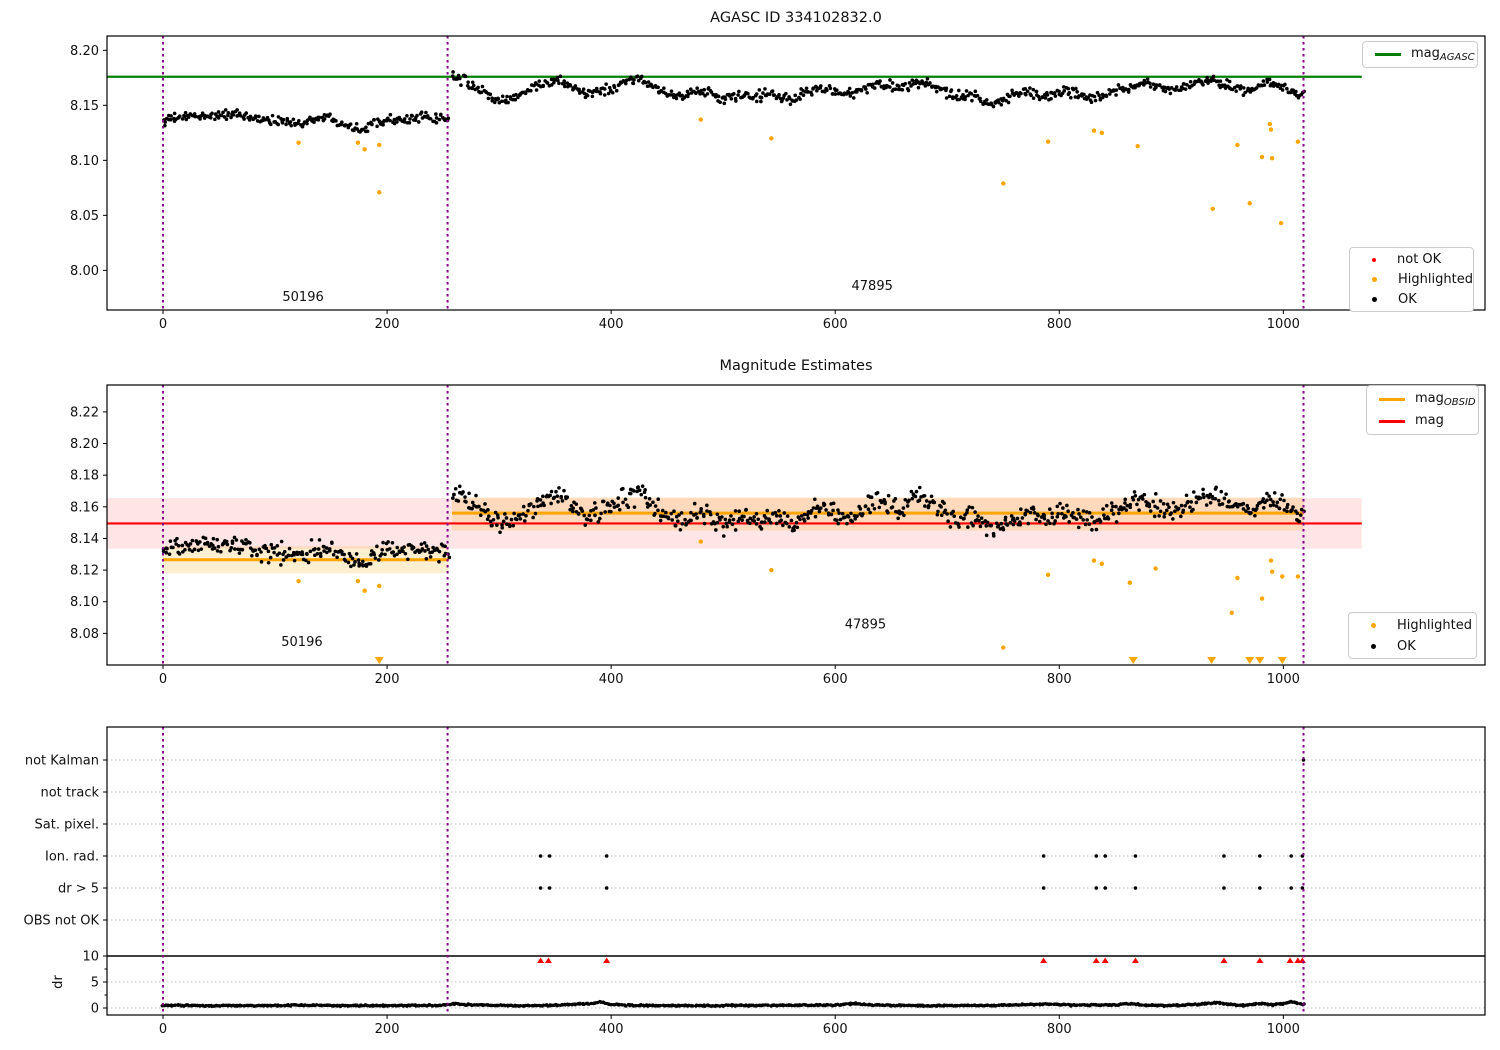 This screenshot has width=1500, height=1050. Describe the element at coordinates (1415, 279) in the screenshot. I see `legend-item-highlighted: Highlighted` at that location.